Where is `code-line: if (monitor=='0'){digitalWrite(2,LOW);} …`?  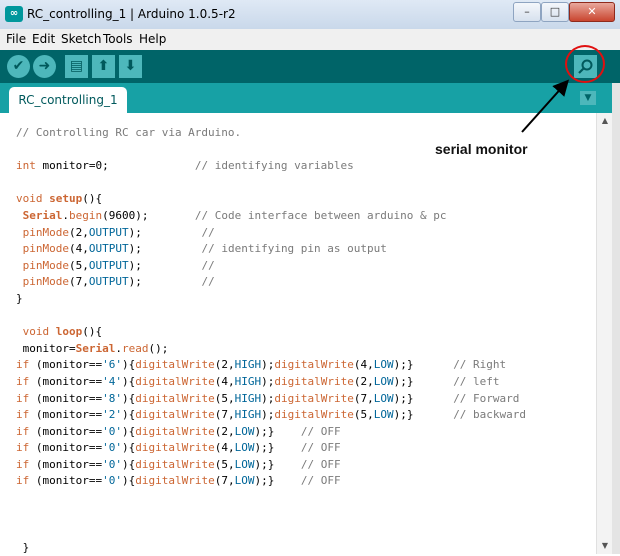 code-line: if (monitor=='0'){digitalWrite(2,LOW);} … is located at coordinates (178, 431).